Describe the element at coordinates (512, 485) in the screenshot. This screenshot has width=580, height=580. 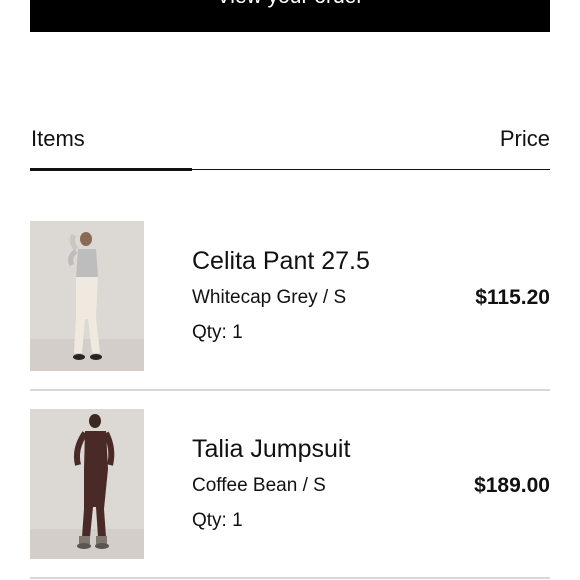
I see `product-price: $189.00` at that location.